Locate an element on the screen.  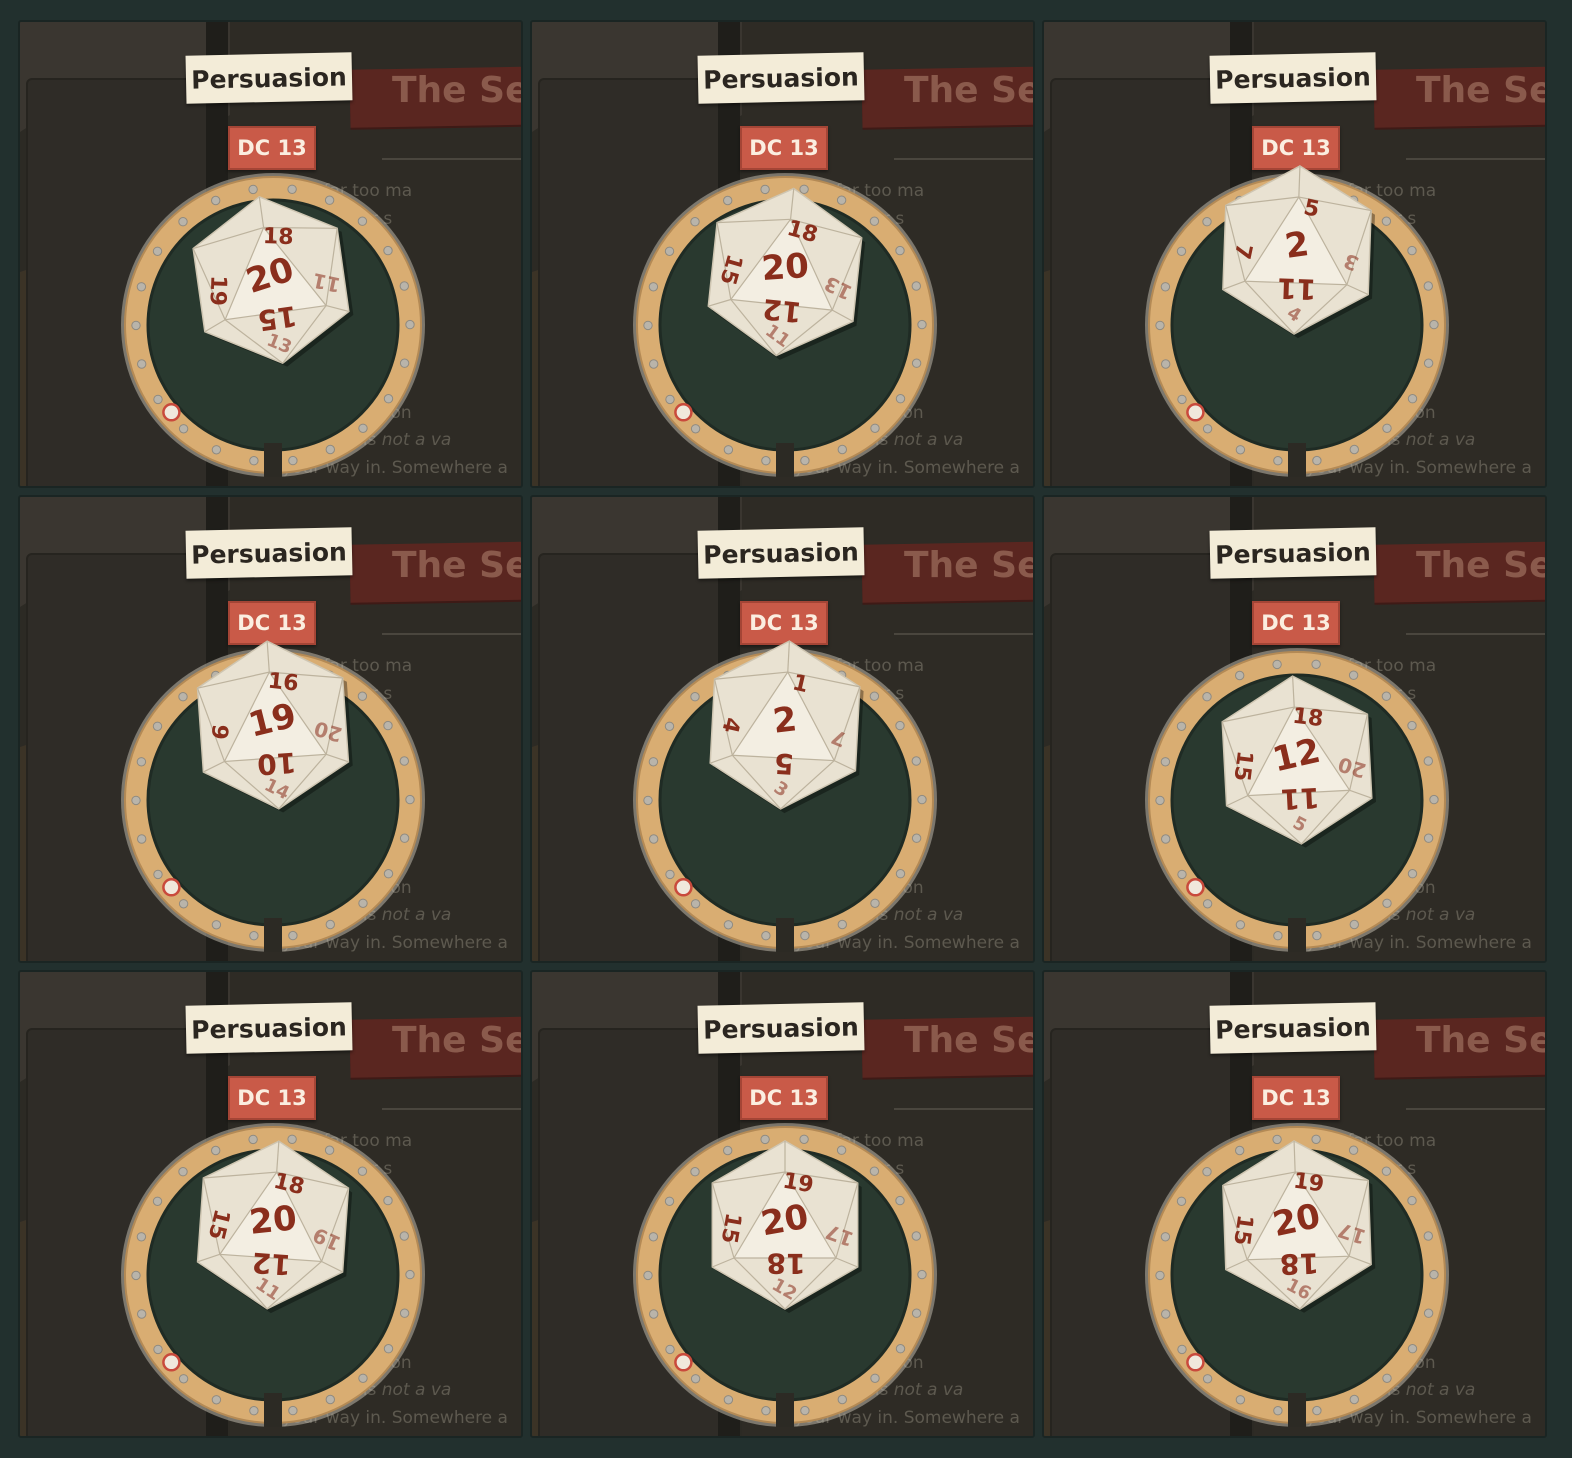
d20-die: 12181115520 is located at coordinates (1299, 761).